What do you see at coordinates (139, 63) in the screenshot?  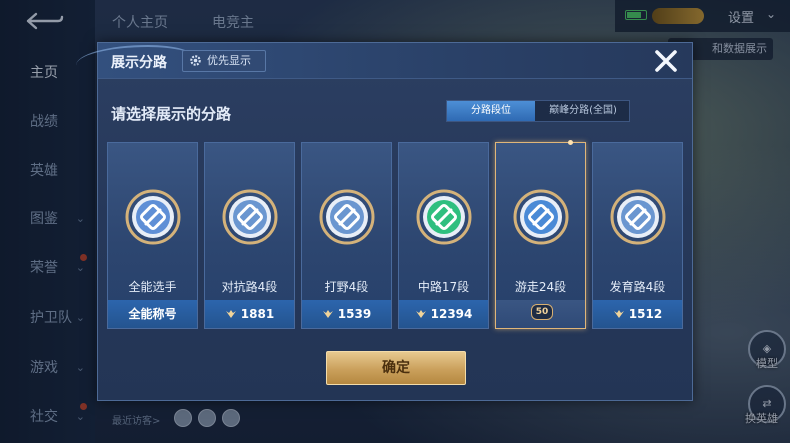 I see `modal-title: 展示分路` at bounding box center [139, 63].